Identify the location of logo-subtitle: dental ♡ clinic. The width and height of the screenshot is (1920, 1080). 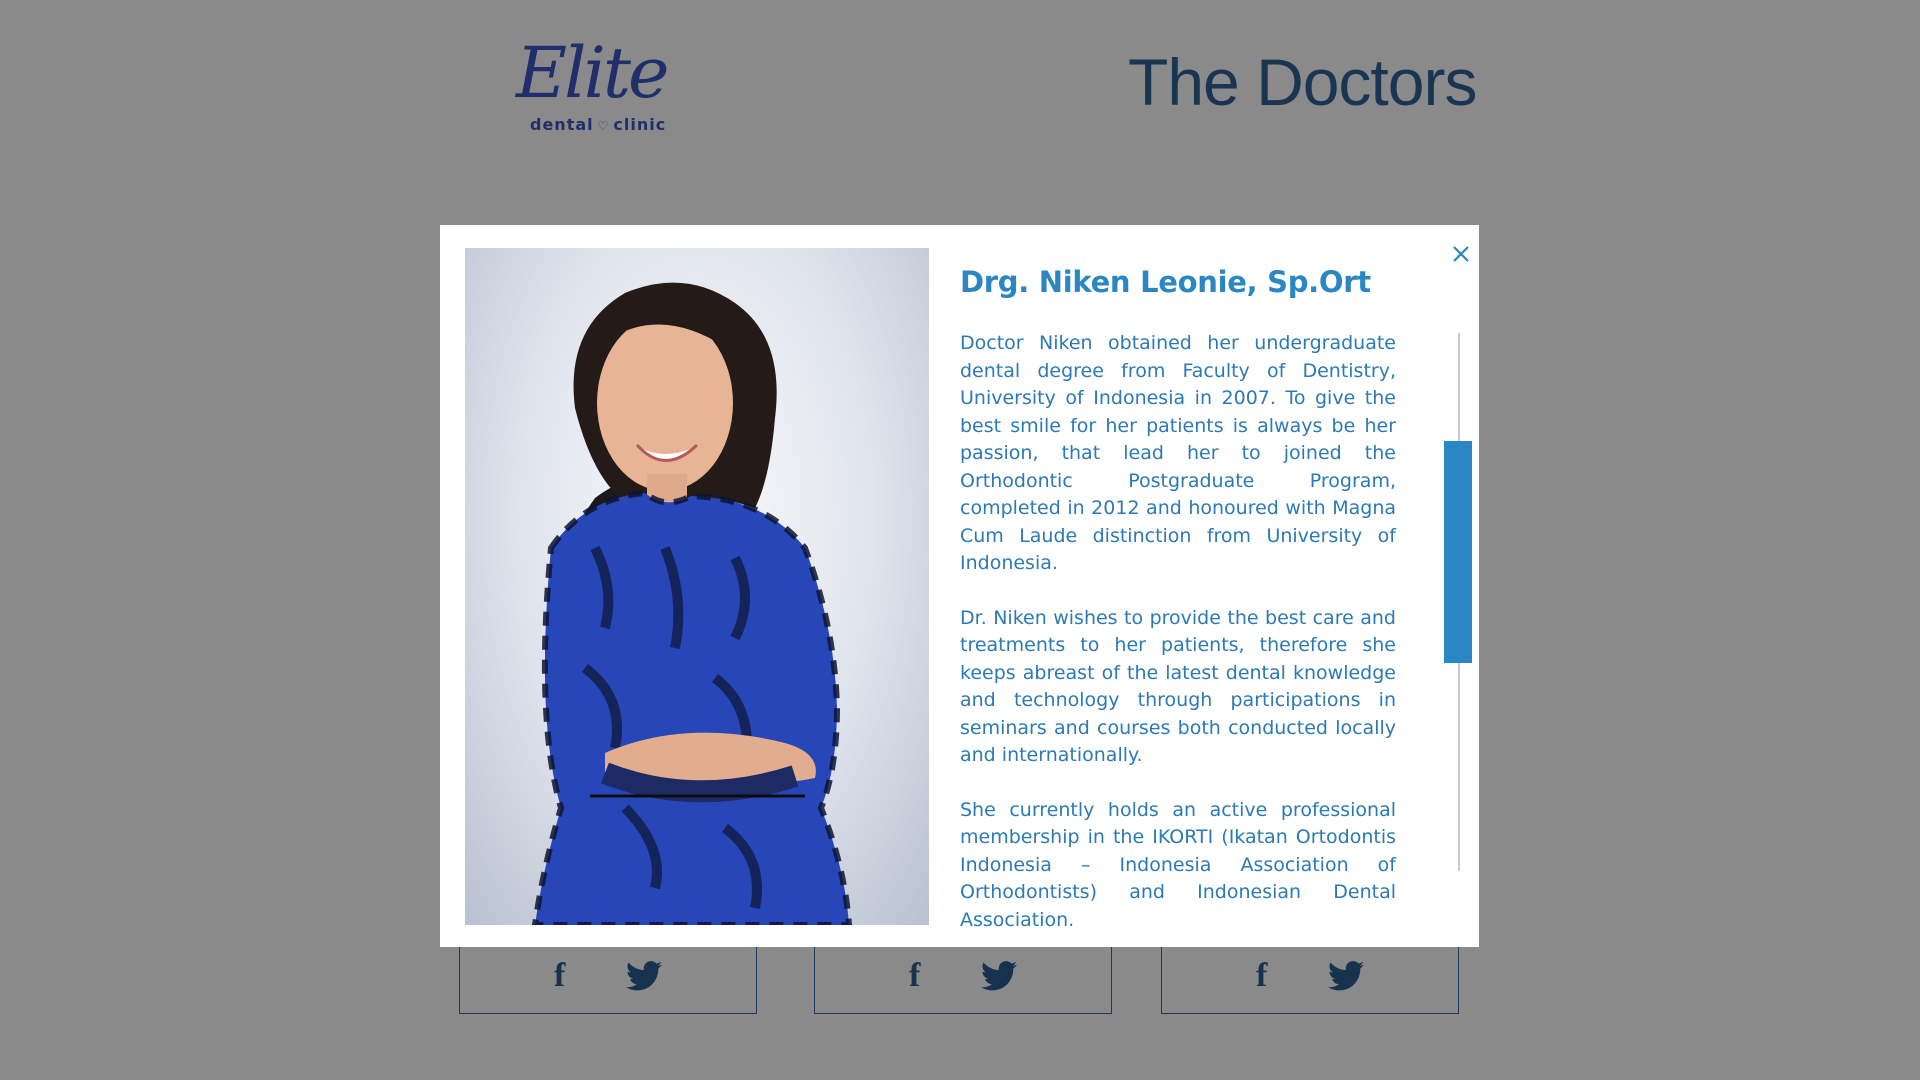
(598, 124).